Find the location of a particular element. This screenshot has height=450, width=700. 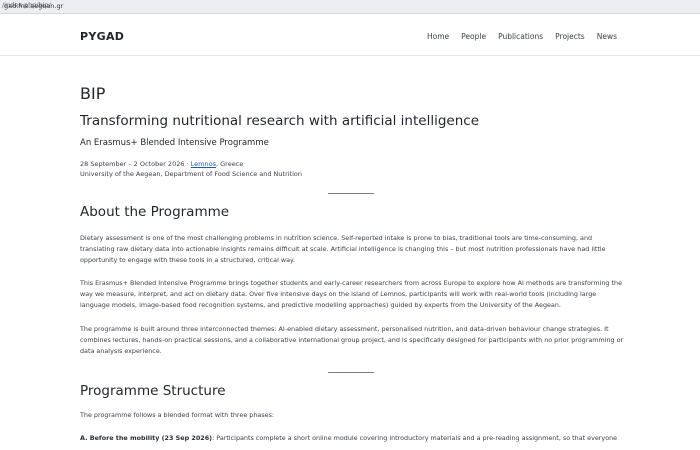

nav-publications: Publications is located at coordinates (520, 36).